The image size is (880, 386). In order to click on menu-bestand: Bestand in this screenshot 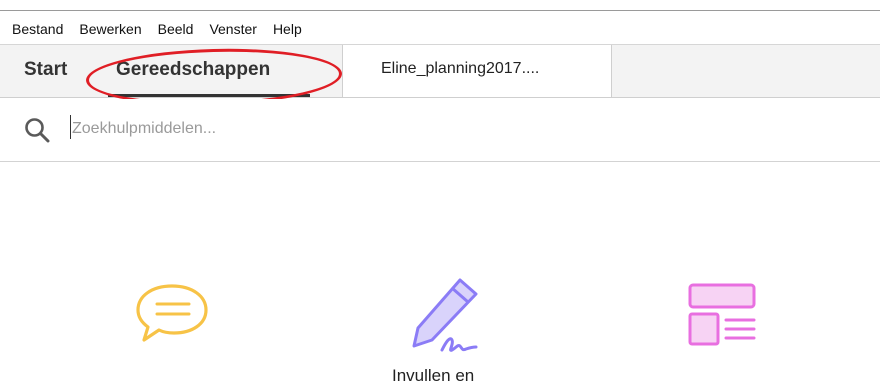, I will do `click(34, 29)`.